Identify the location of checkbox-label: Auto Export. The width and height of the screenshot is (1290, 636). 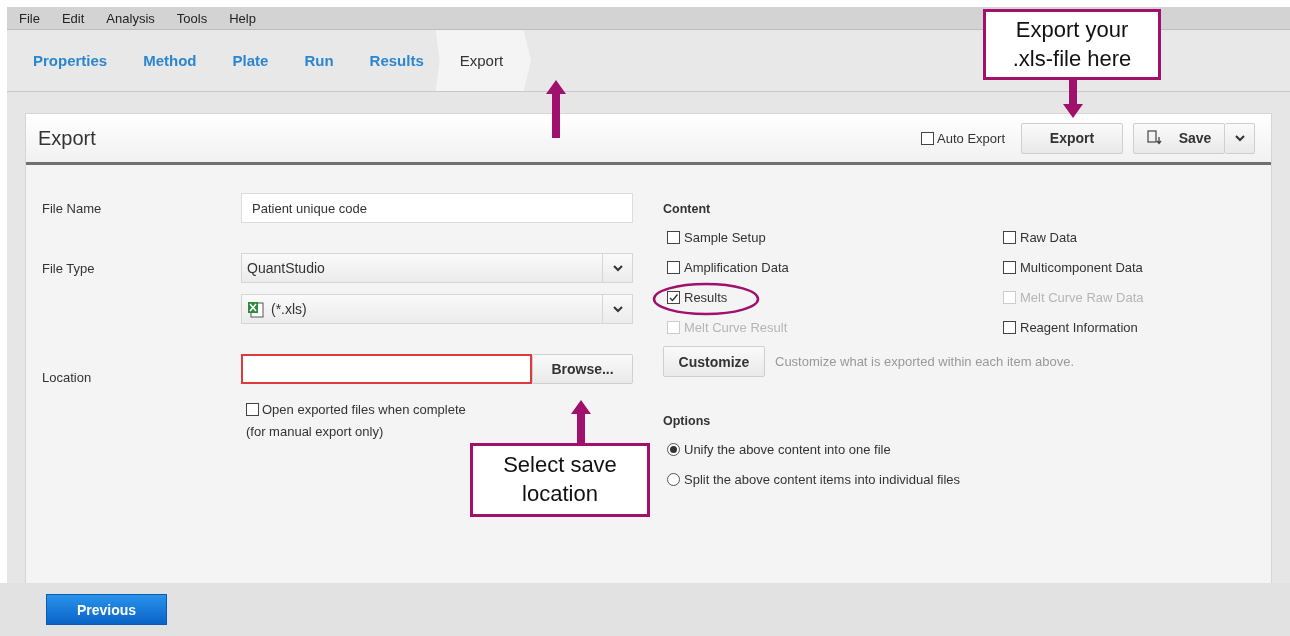
(971, 138).